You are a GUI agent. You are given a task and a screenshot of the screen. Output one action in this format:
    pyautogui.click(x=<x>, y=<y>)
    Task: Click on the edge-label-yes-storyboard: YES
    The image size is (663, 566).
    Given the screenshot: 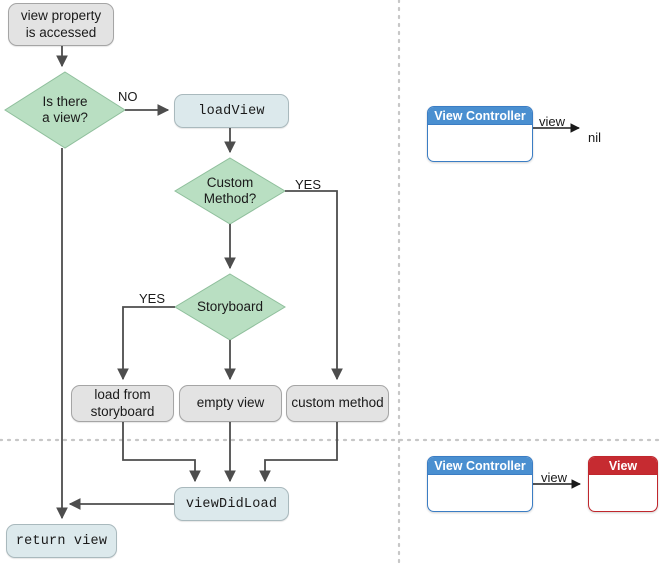 What is the action you would take?
    pyautogui.click(x=152, y=298)
    